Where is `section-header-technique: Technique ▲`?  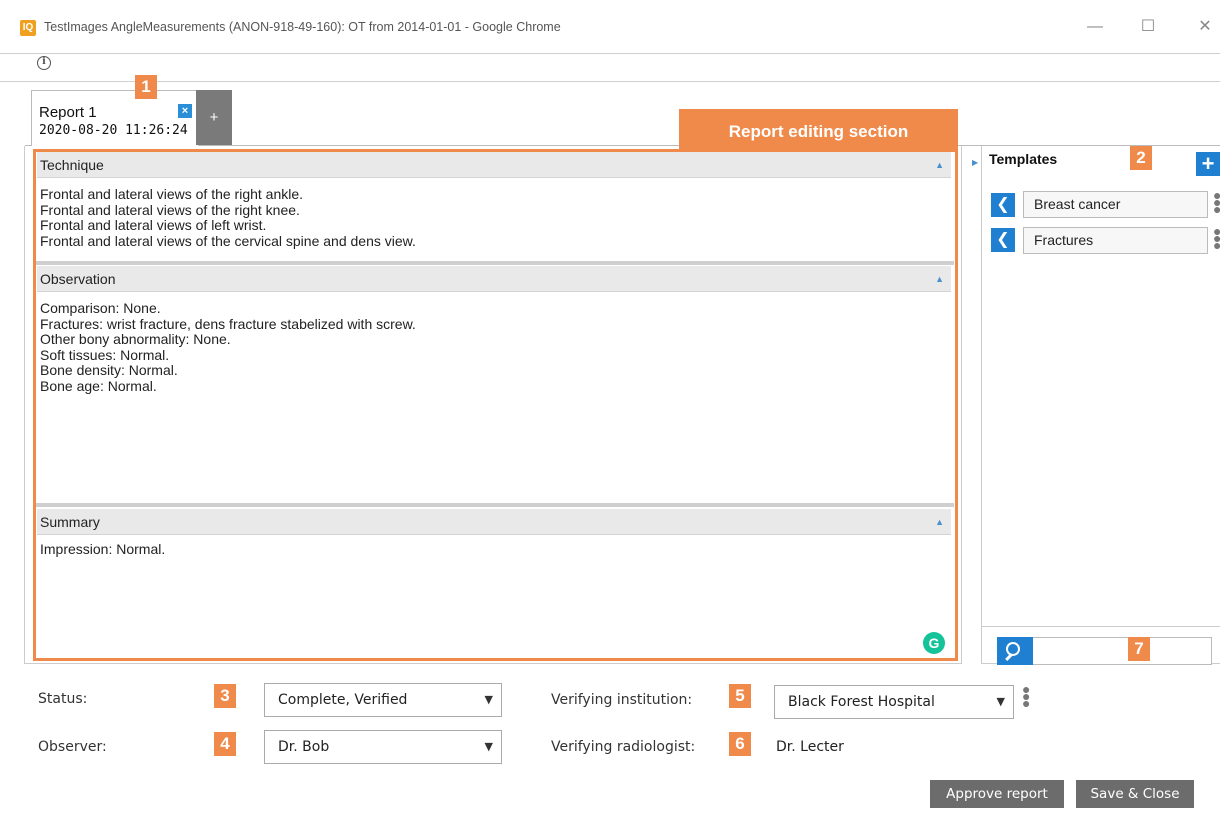
section-header-technique: Technique ▲ is located at coordinates (494, 165).